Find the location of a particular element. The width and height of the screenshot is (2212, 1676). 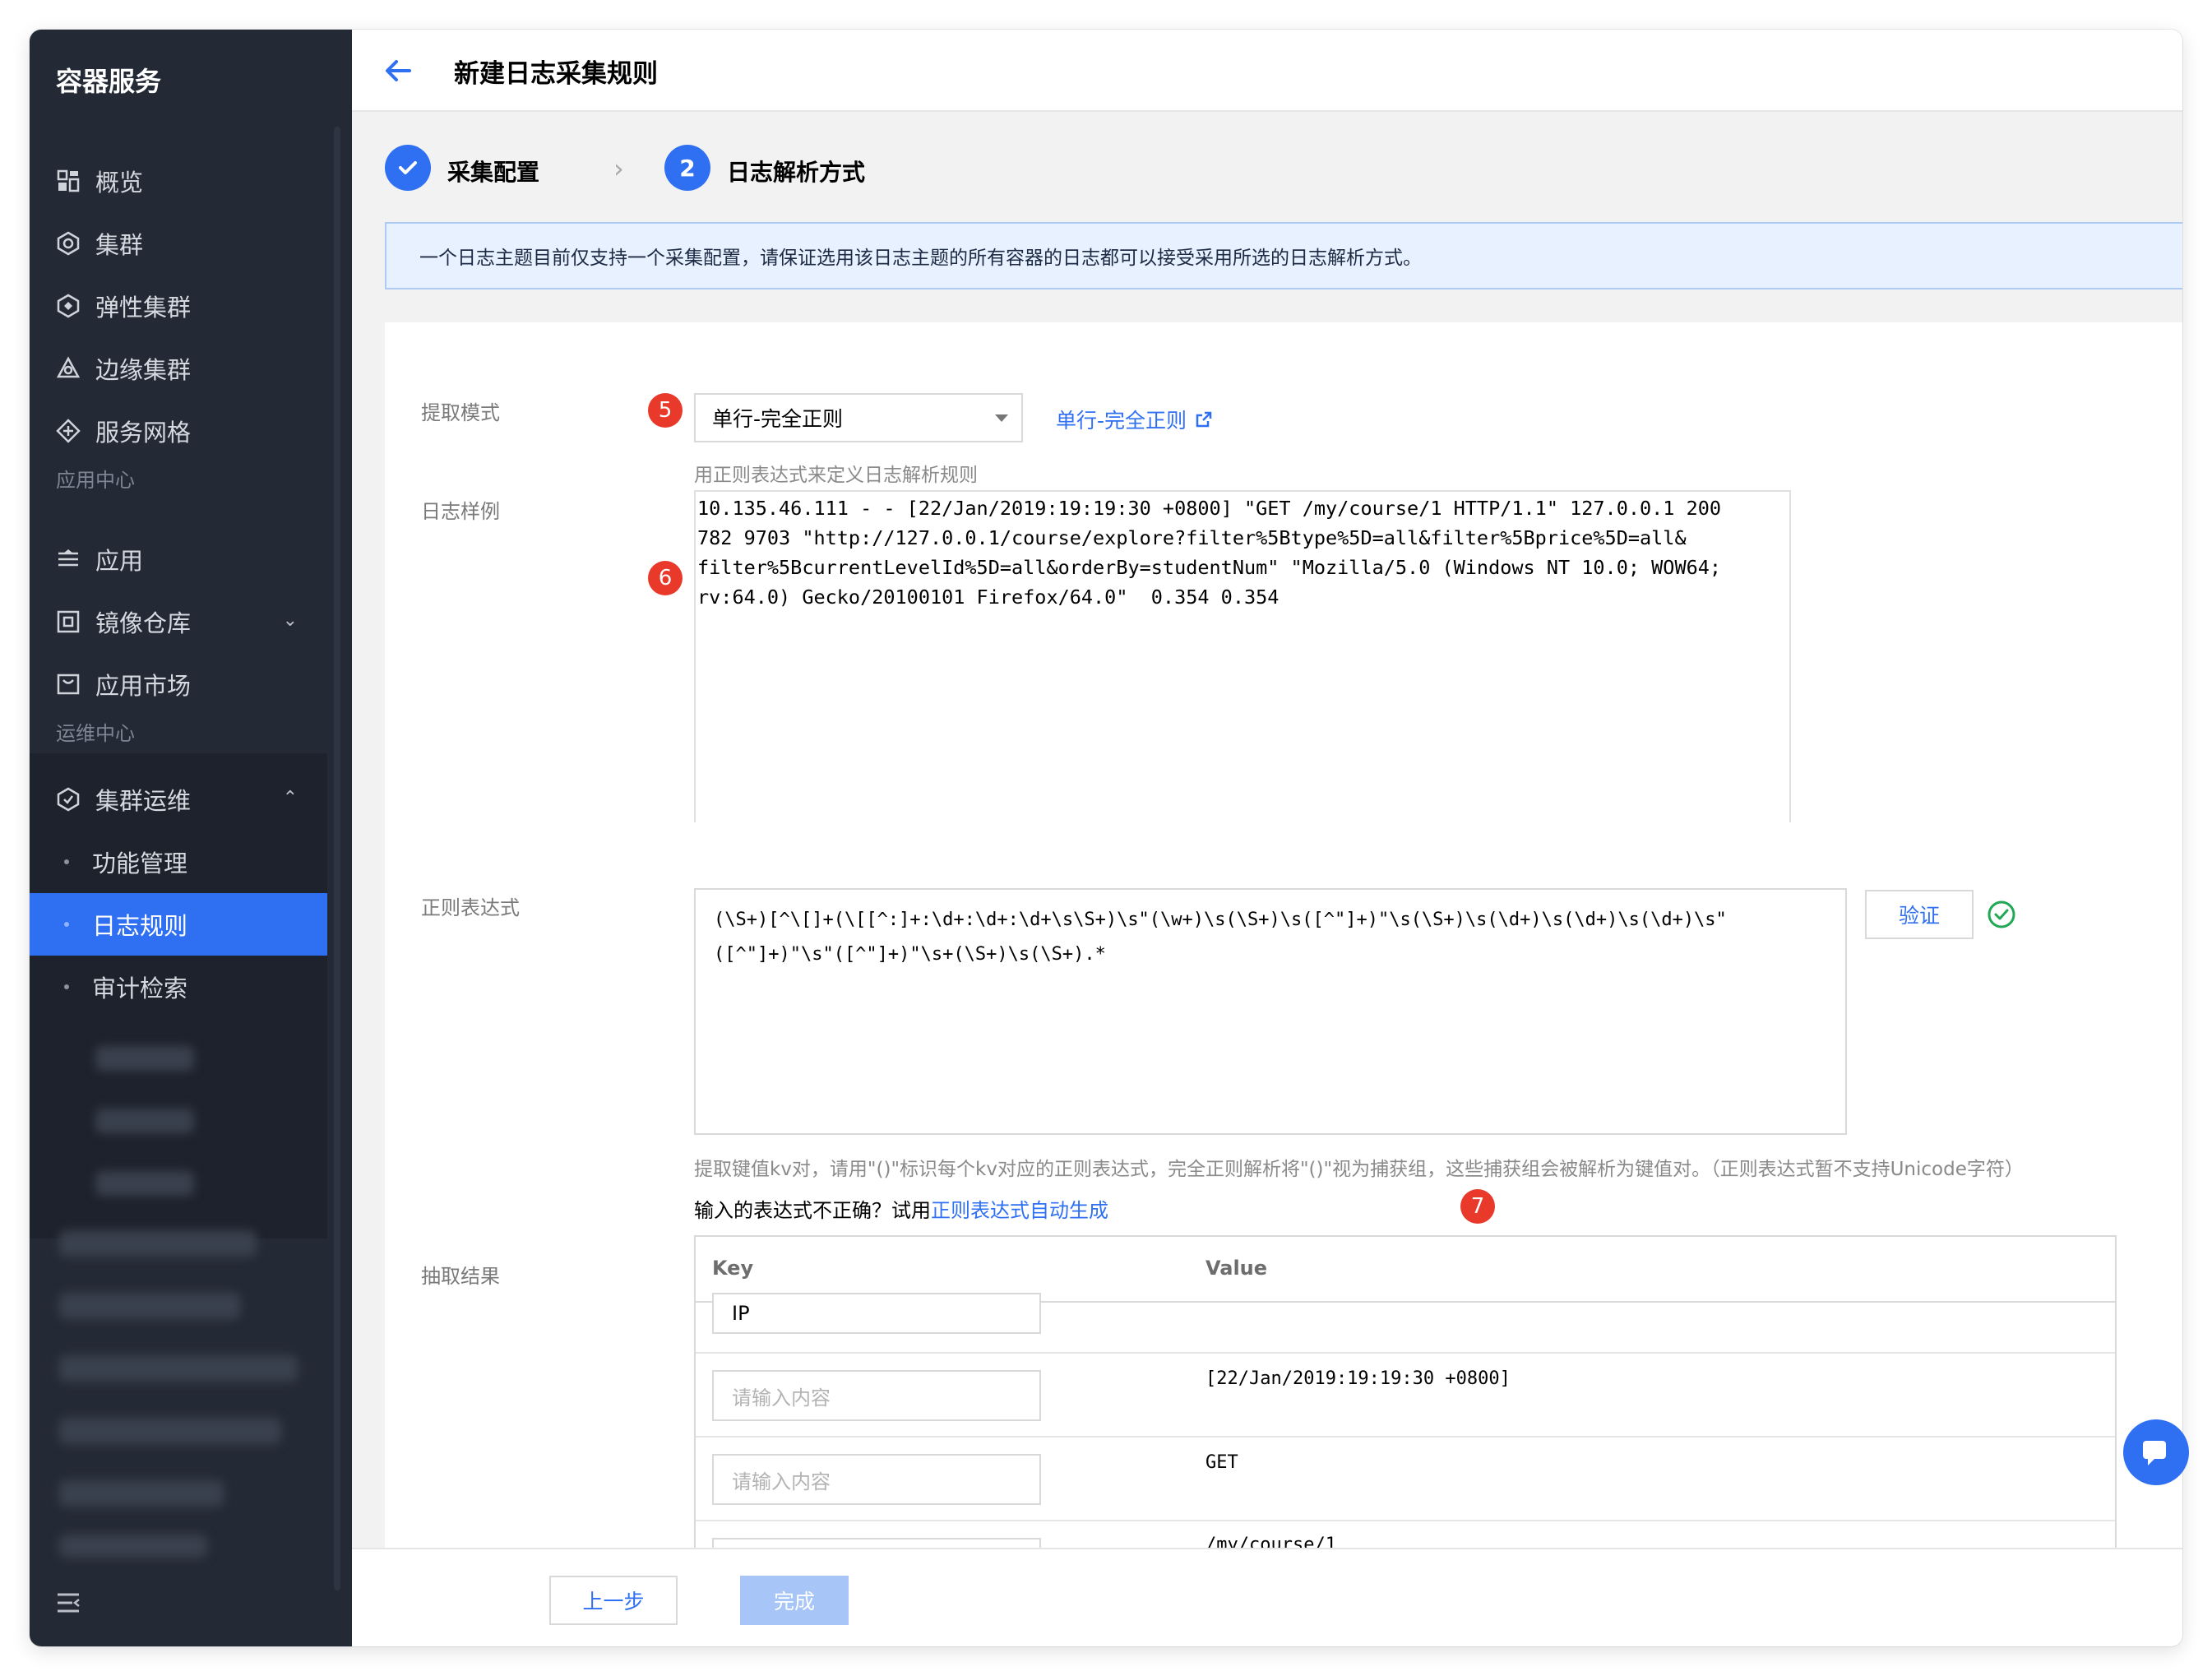

sidebar-item-label: 弹性集群 is located at coordinates (143, 308).